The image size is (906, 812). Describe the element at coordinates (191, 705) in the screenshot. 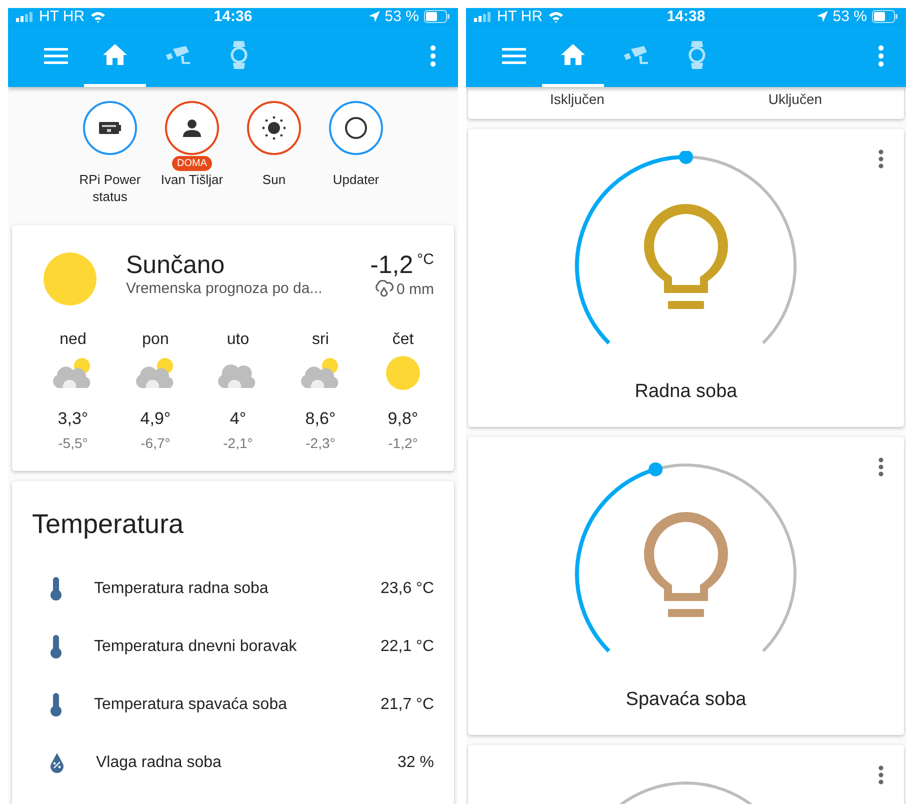

I see `sensor-name: Temperatura spavaća soba` at that location.